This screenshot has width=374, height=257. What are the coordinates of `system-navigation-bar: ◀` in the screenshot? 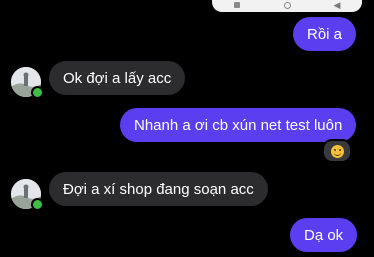 It's located at (287, 6).